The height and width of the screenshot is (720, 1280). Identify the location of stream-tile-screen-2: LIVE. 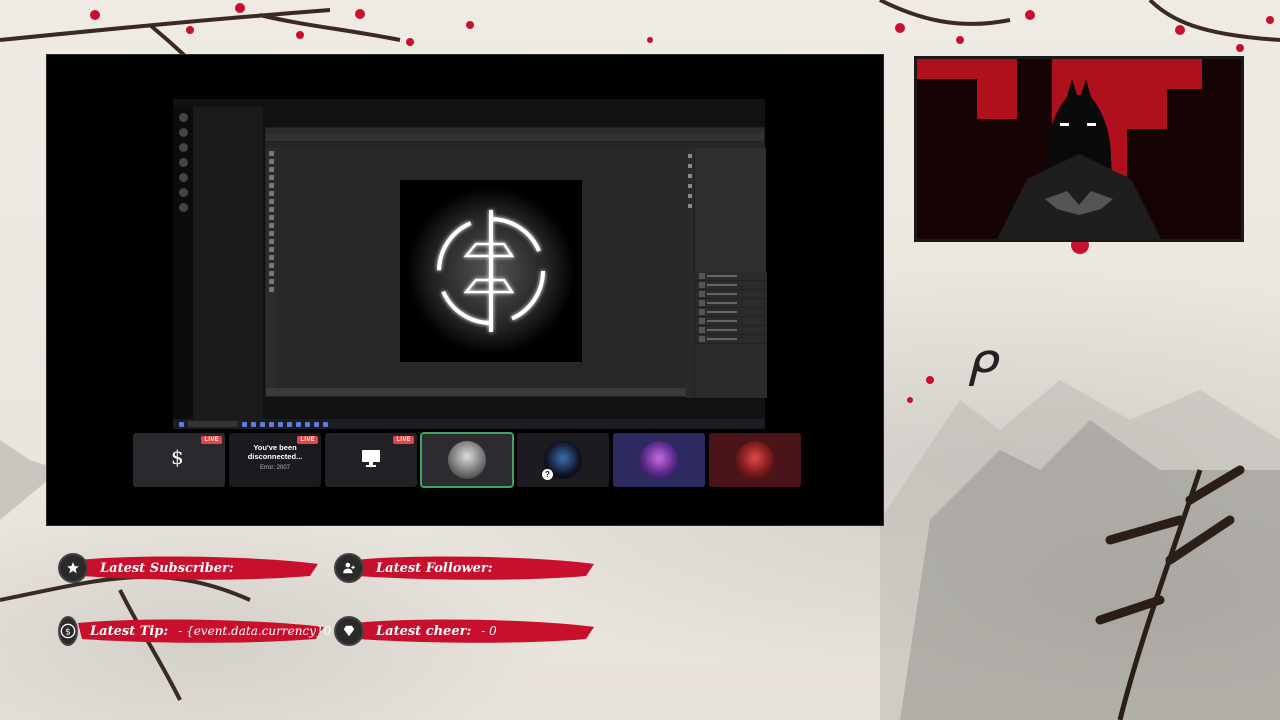
(371, 460).